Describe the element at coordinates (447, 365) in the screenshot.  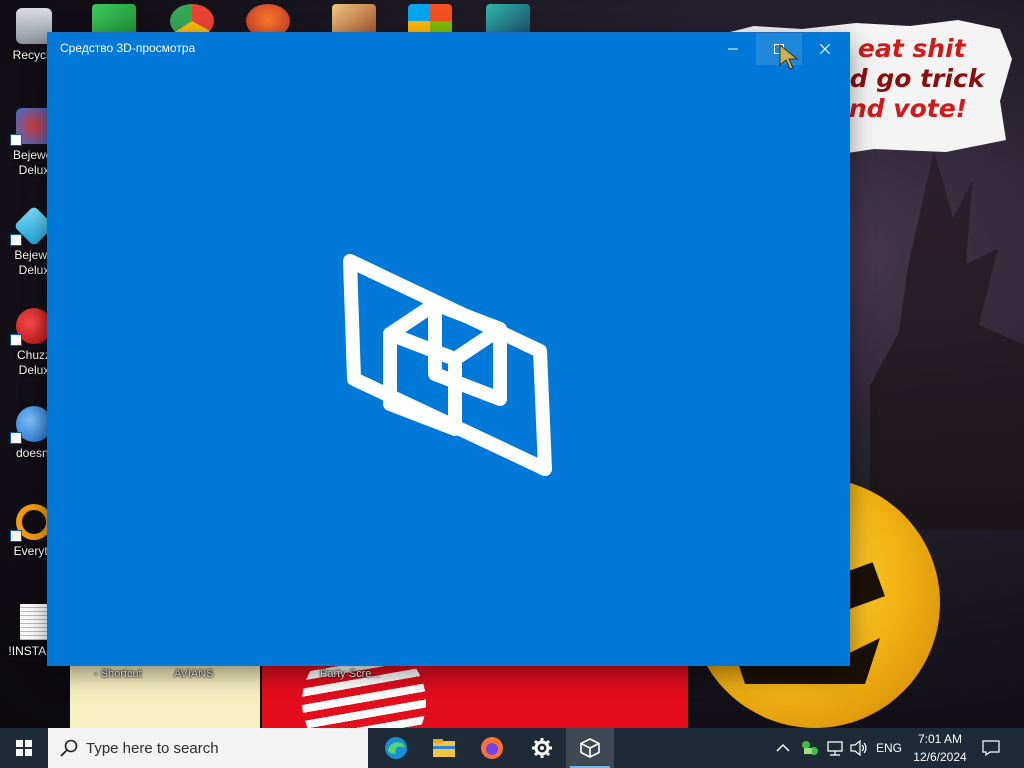
I see `3d-viewer-logo-icon` at that location.